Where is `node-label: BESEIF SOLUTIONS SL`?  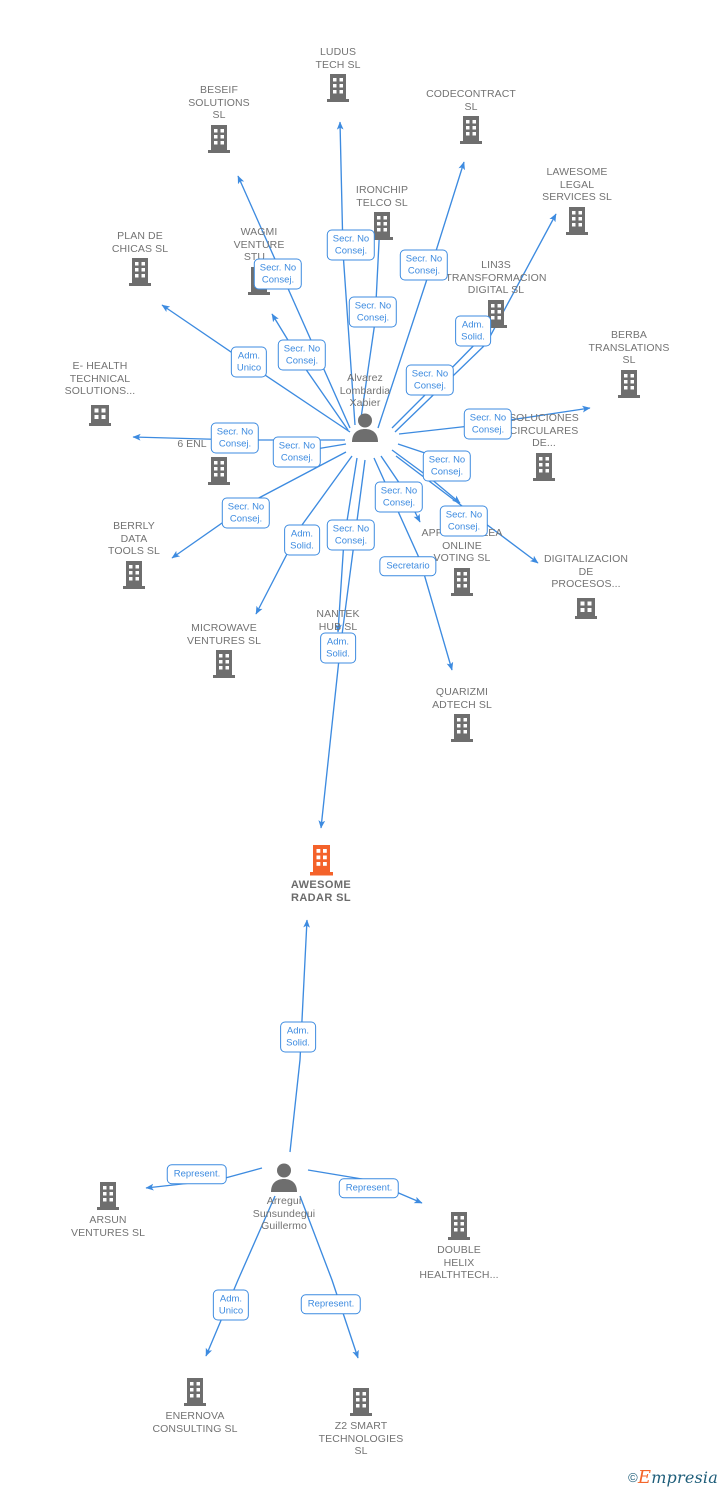 node-label: BESEIF SOLUTIONS SL is located at coordinates (219, 102).